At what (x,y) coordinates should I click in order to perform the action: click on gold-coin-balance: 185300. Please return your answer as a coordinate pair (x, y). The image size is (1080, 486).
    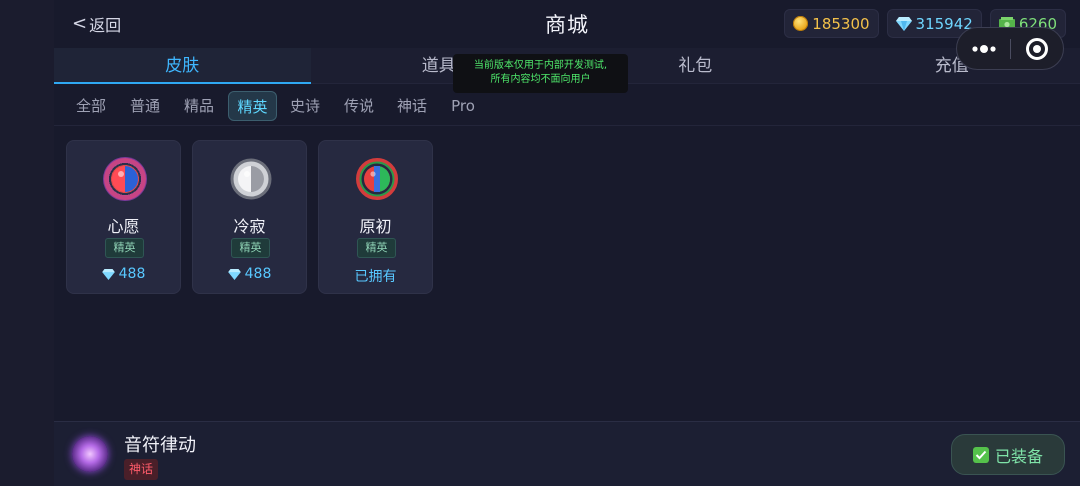
    Looking at the image, I should click on (831, 23).